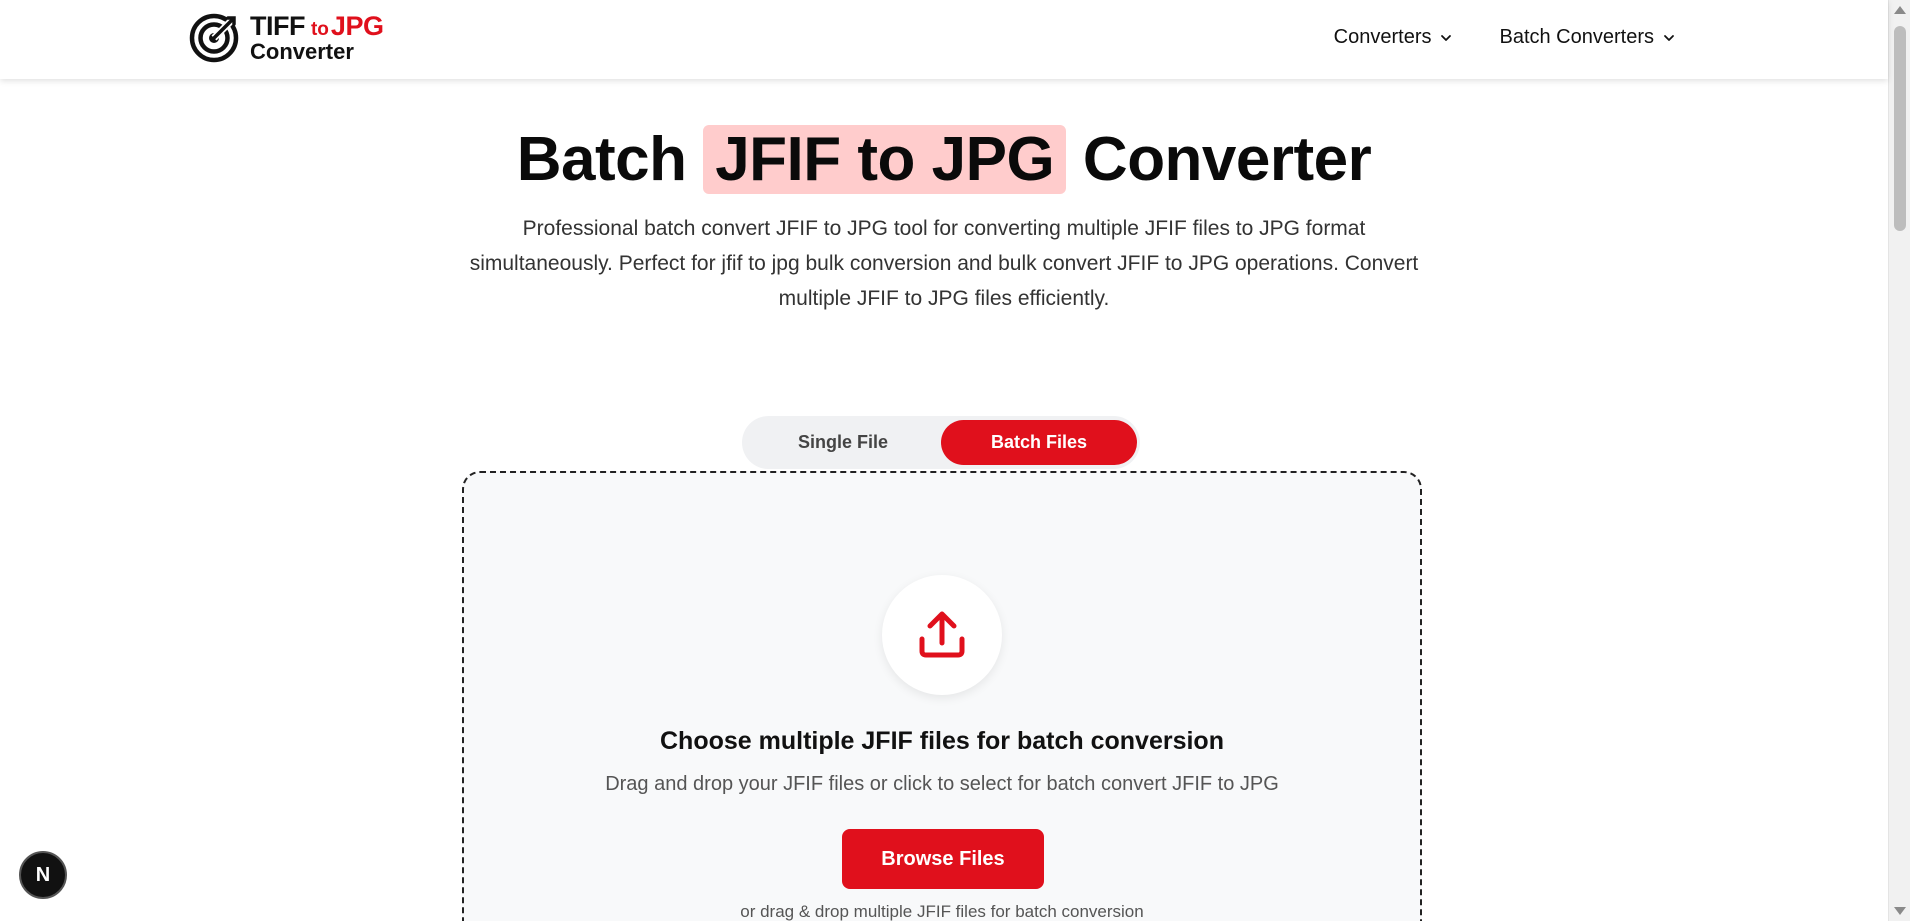  What do you see at coordinates (1900, 128) in the screenshot?
I see `scrollbar-thumb` at bounding box center [1900, 128].